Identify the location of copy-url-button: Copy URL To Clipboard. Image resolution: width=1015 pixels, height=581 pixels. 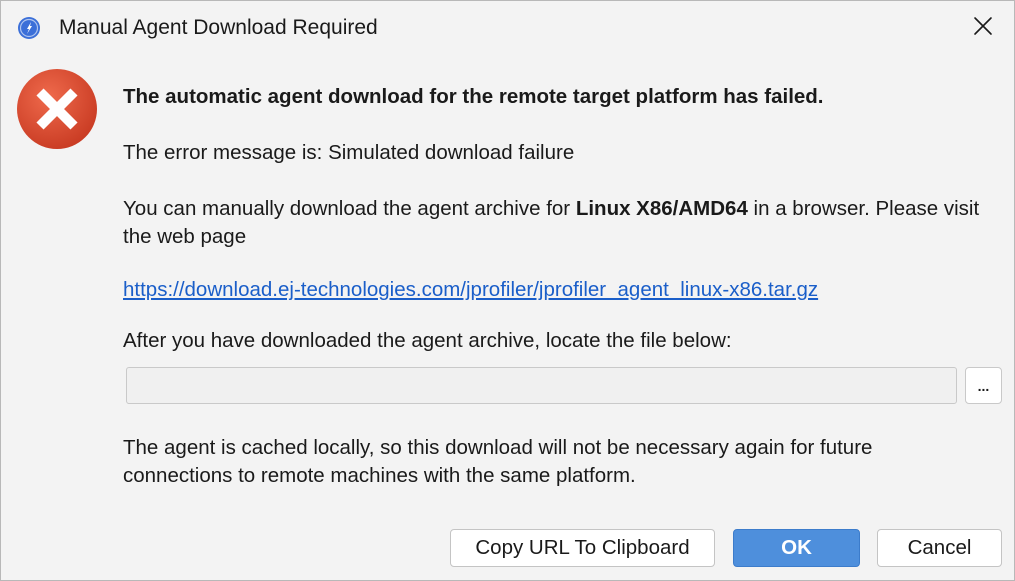
(582, 548).